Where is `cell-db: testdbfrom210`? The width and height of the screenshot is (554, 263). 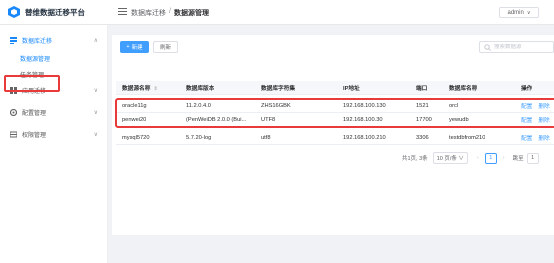
cell-db: testdbfrom210 is located at coordinates (467, 137).